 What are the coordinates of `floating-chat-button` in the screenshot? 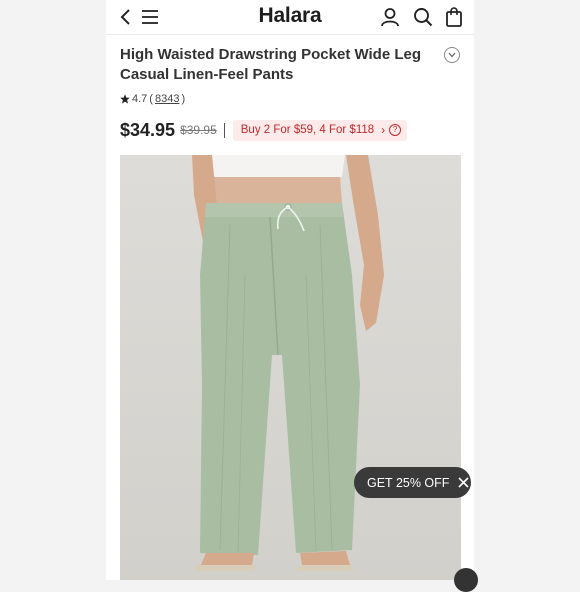 It's located at (466, 580).